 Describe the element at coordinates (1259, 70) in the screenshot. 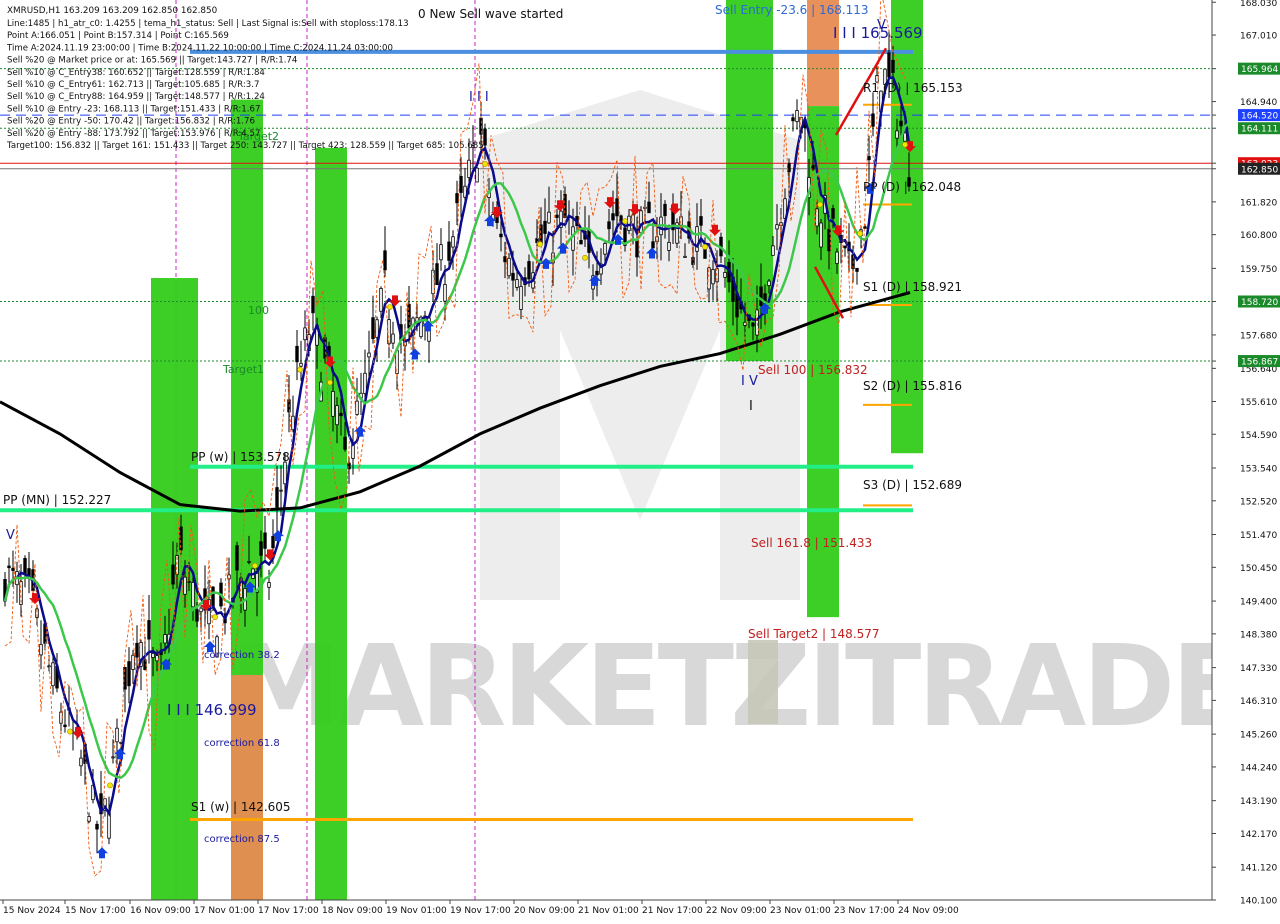

I see `price-badge-label: 165.964` at that location.